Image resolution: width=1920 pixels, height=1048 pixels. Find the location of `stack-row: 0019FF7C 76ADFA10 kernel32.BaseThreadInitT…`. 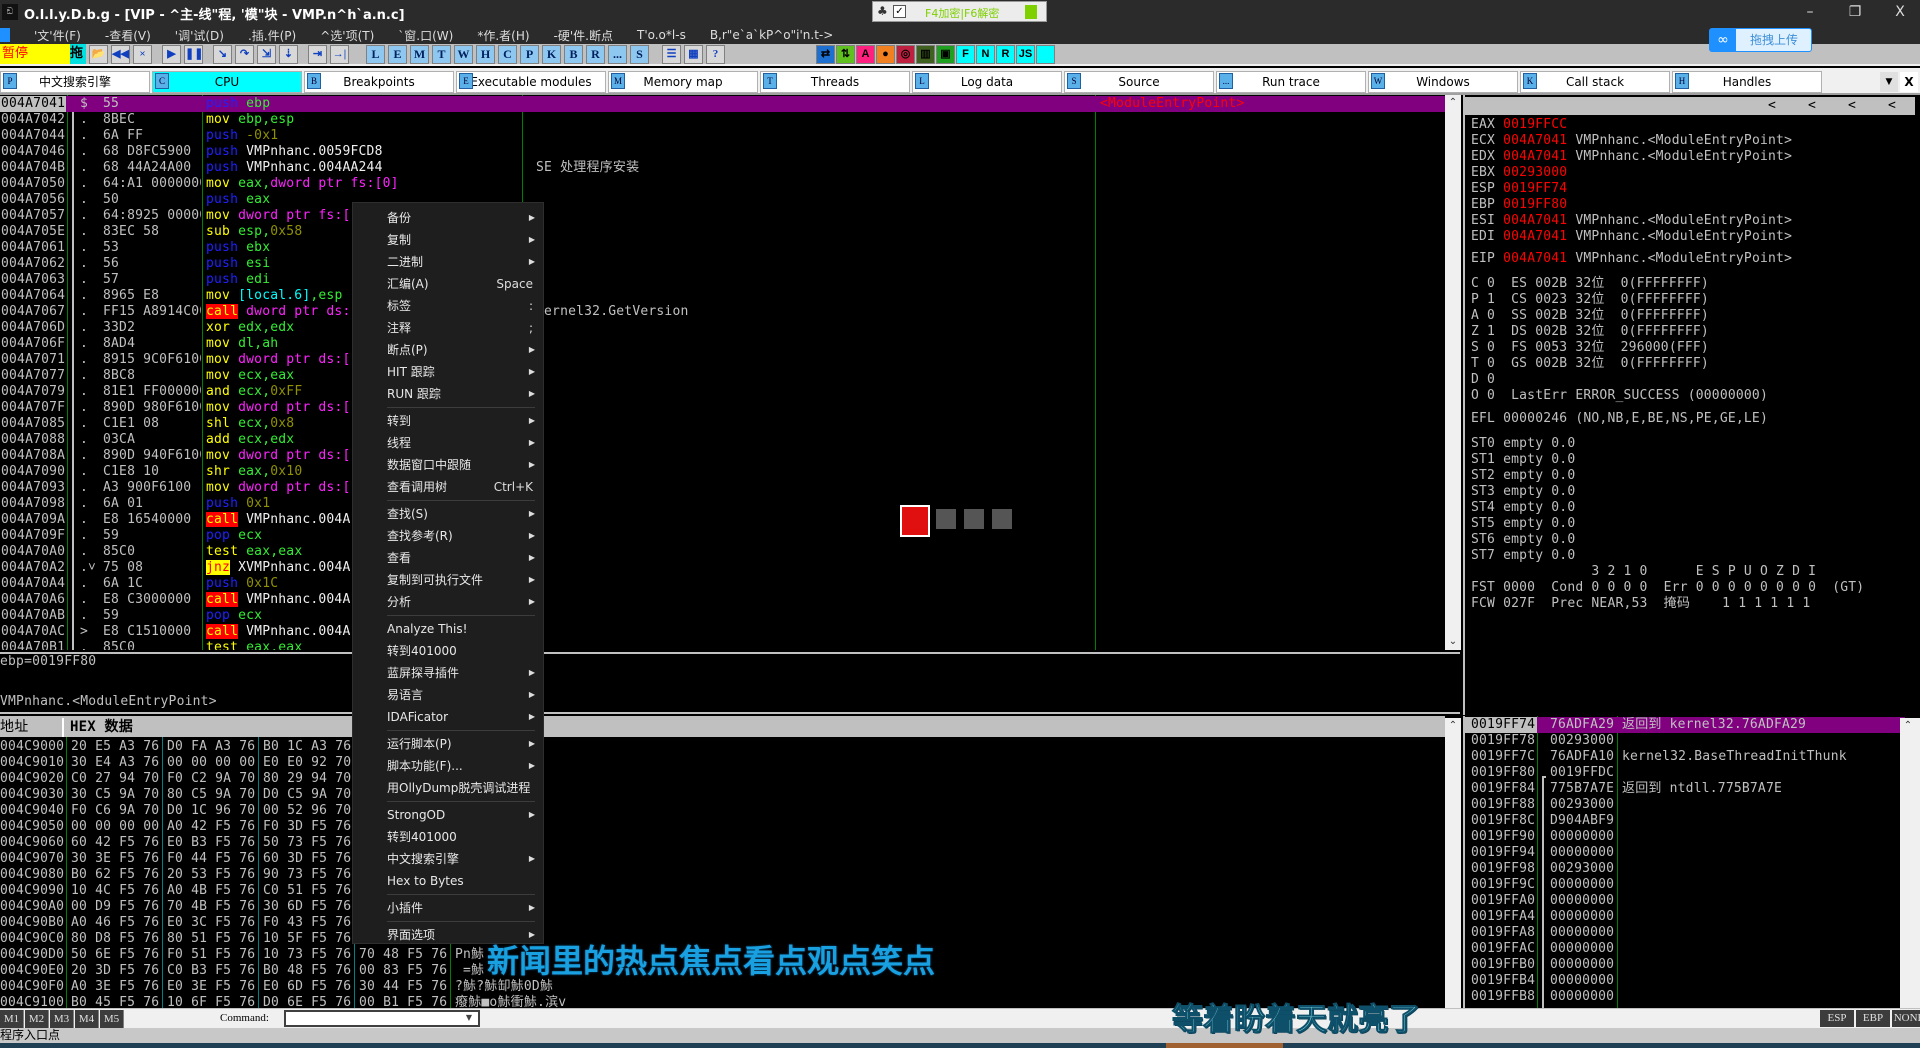

stack-row: 0019FF7C 76ADFA10 kernel32.BaseThreadInitT… is located at coordinates (1685, 757).